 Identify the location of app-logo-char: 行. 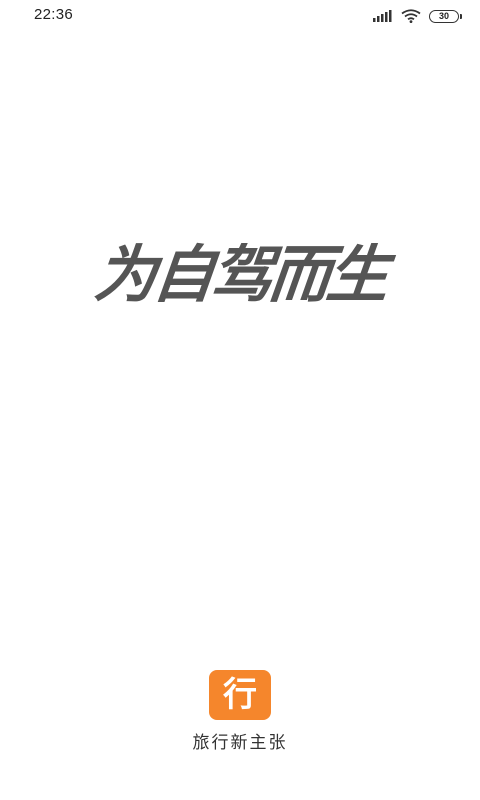
(240, 695).